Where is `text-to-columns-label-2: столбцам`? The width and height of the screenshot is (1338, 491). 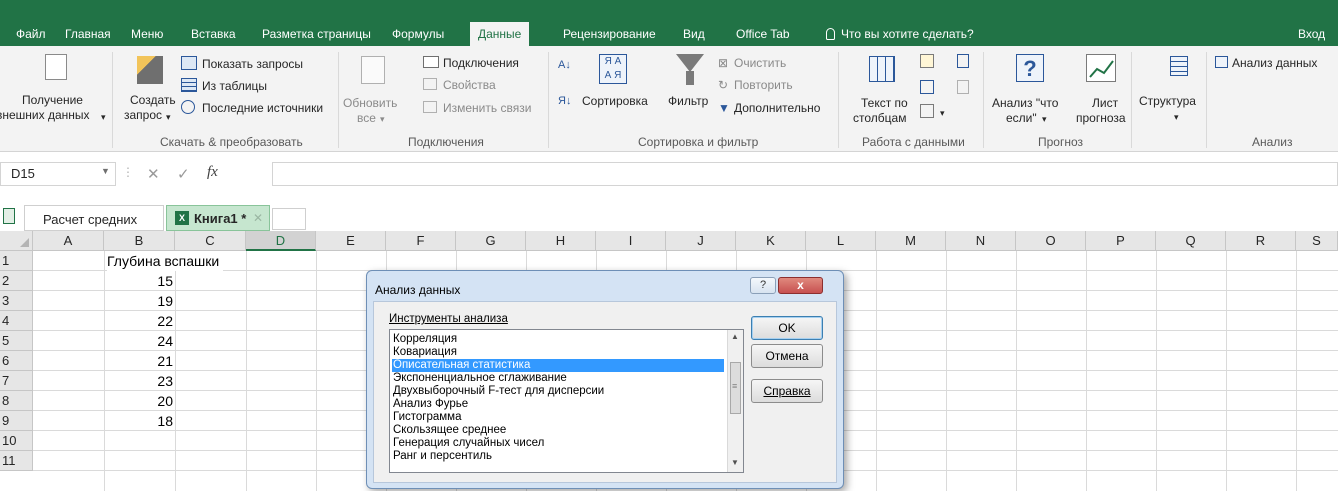
text-to-columns-label-2: столбцам is located at coordinates (879, 118).